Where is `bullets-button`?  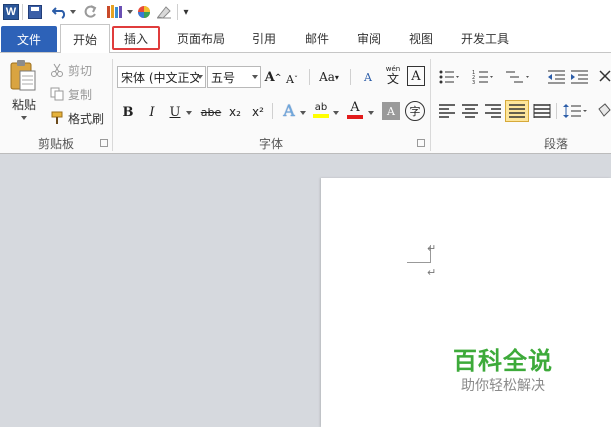 bullets-button is located at coordinates (449, 78).